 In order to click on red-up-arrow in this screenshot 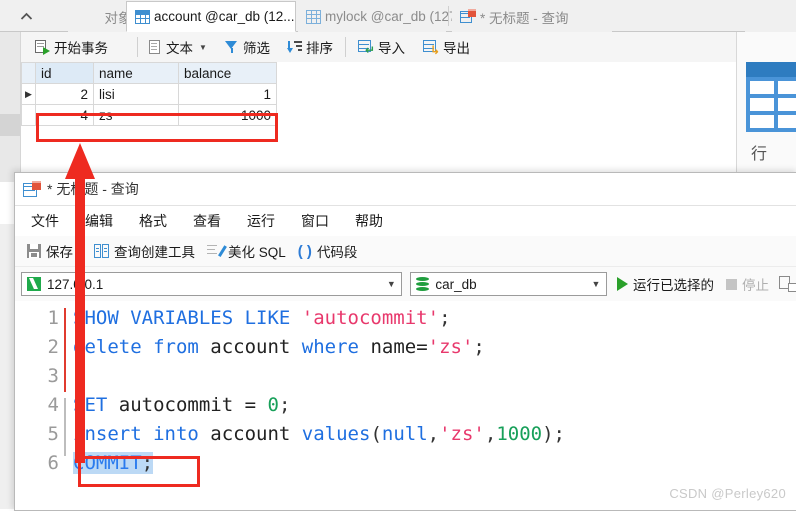, I will do `click(80, 303)`.